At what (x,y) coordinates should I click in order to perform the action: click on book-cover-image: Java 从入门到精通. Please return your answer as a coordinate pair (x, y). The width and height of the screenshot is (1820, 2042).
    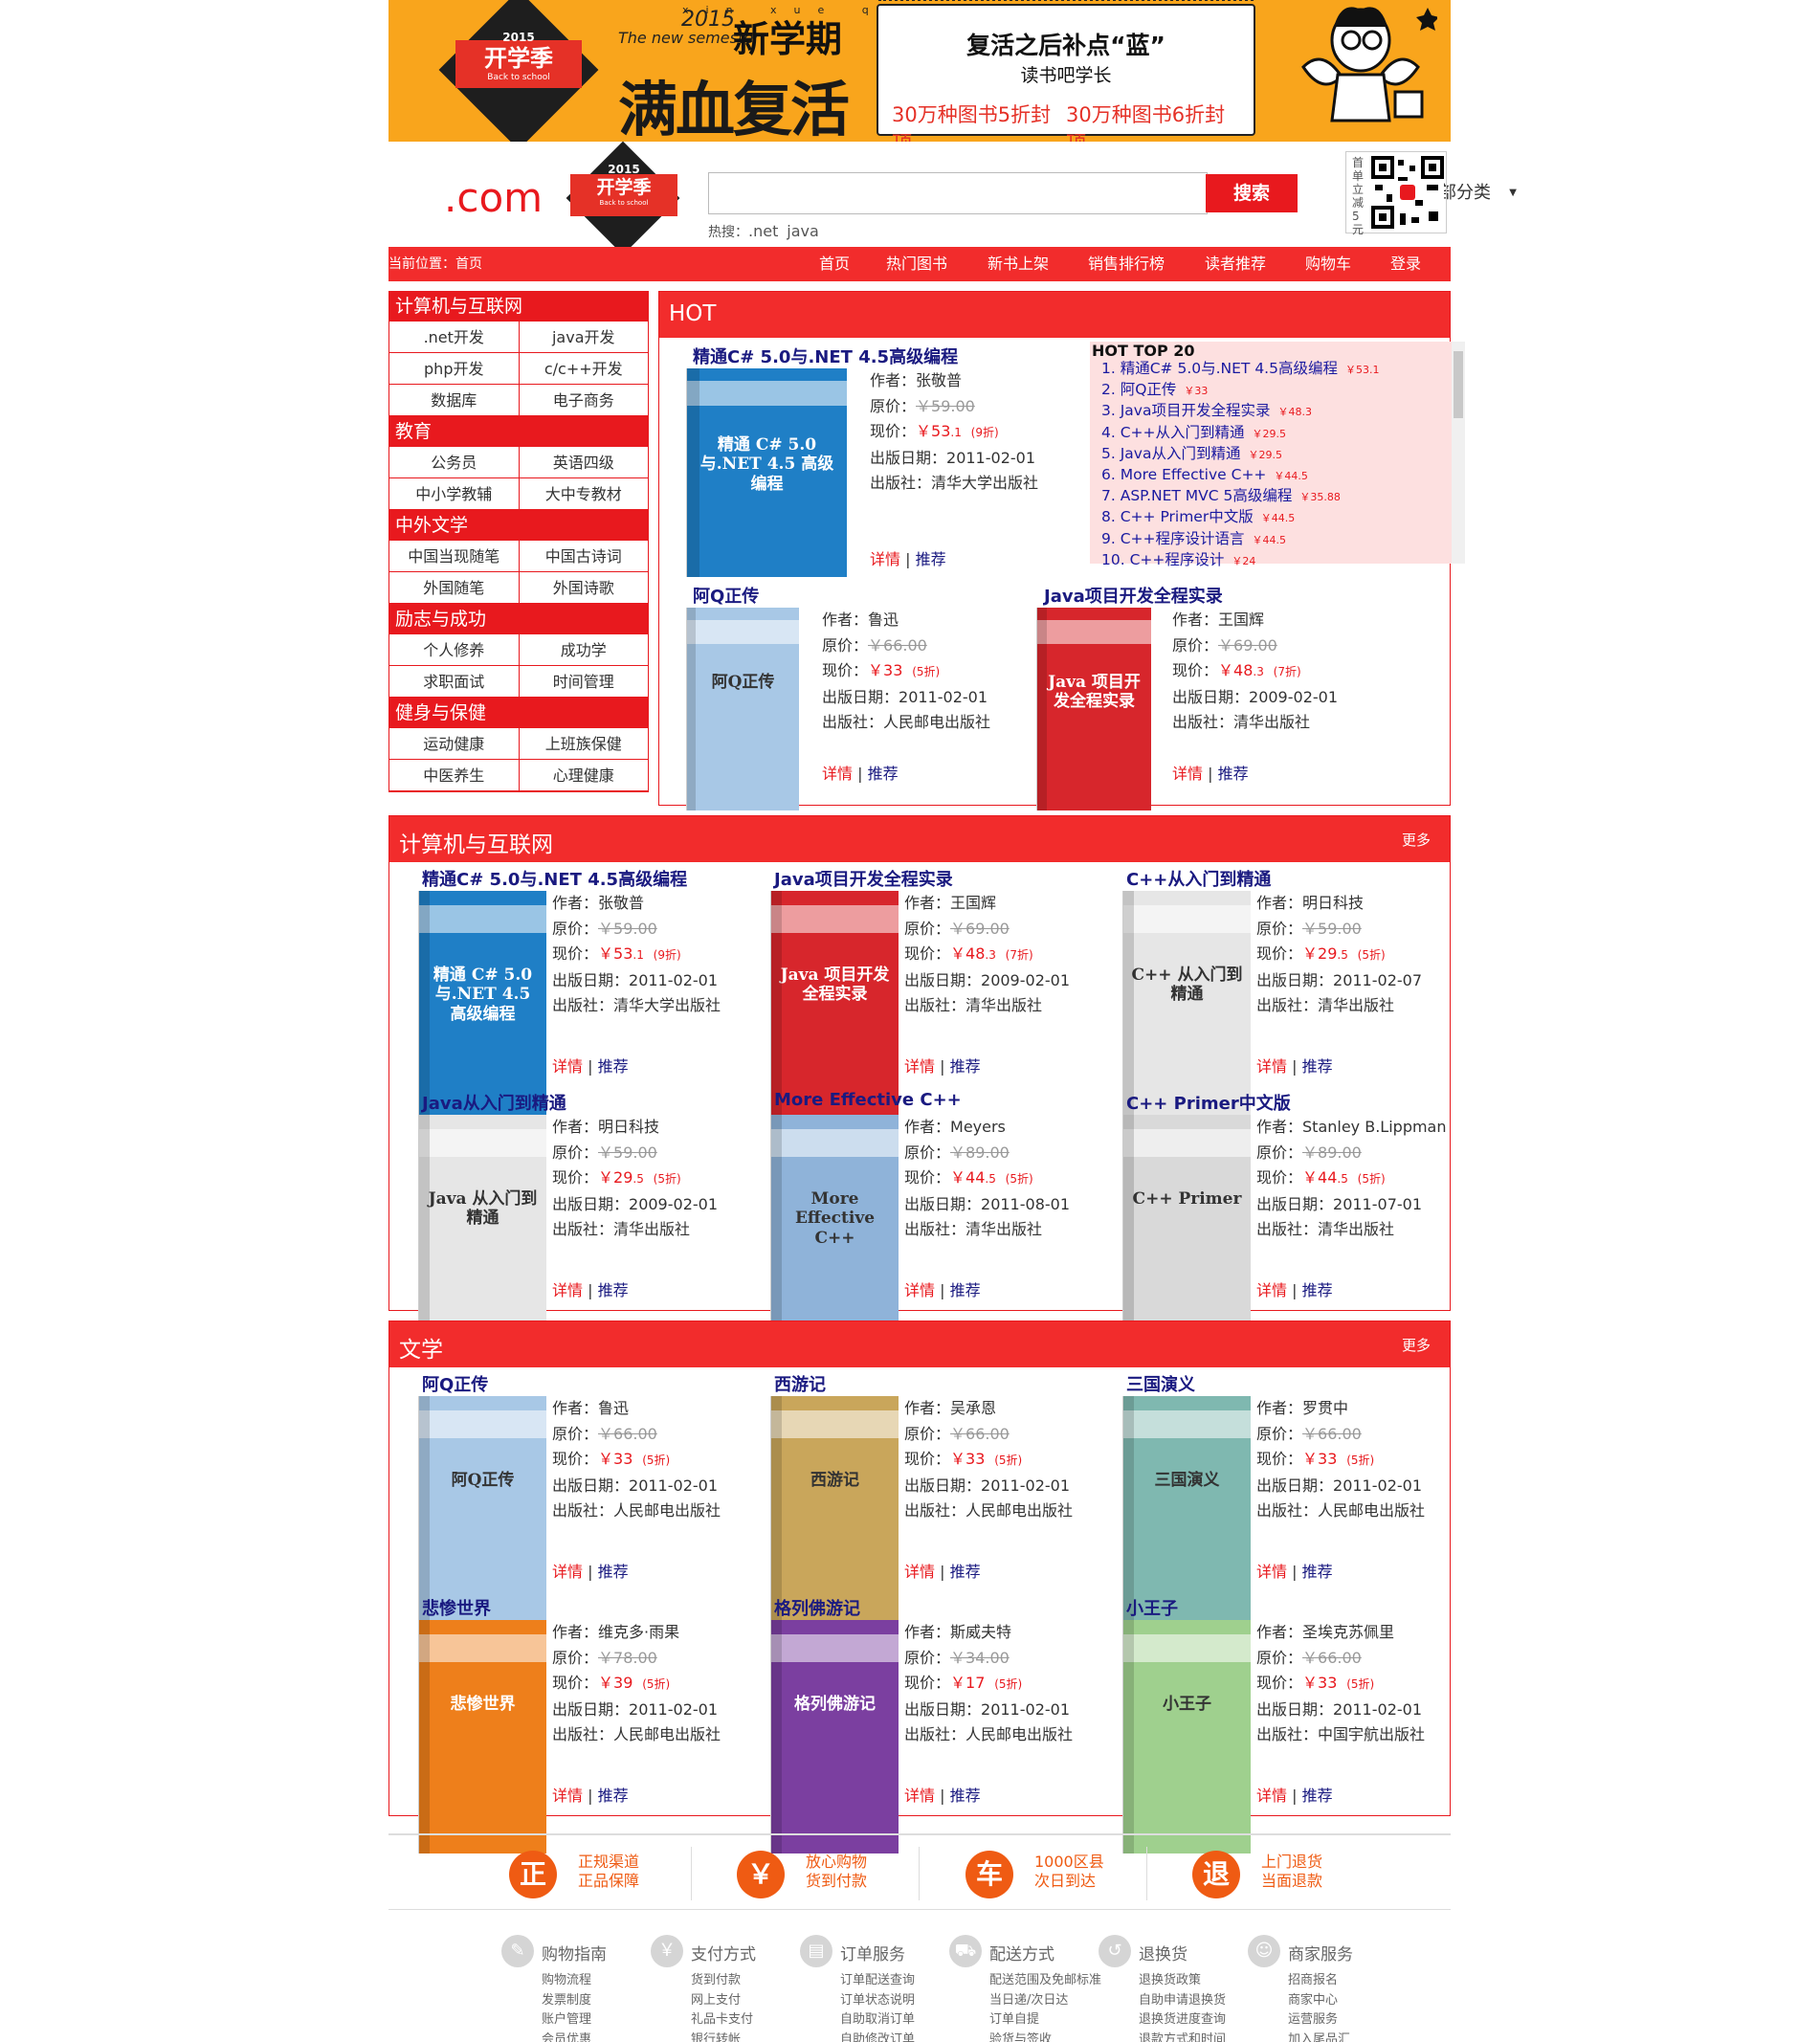
    Looking at the image, I should click on (482, 1231).